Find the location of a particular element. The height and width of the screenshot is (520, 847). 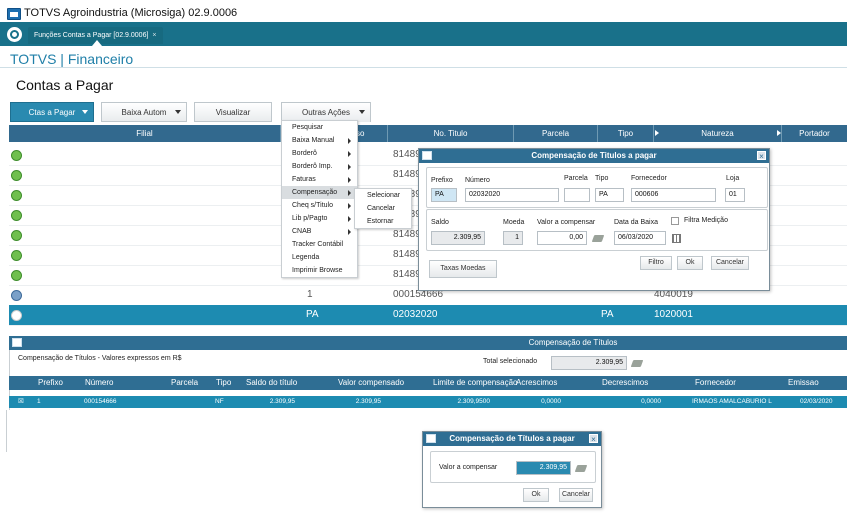

menu-item-pesquisar: Pesquisar is located at coordinates (319, 127).